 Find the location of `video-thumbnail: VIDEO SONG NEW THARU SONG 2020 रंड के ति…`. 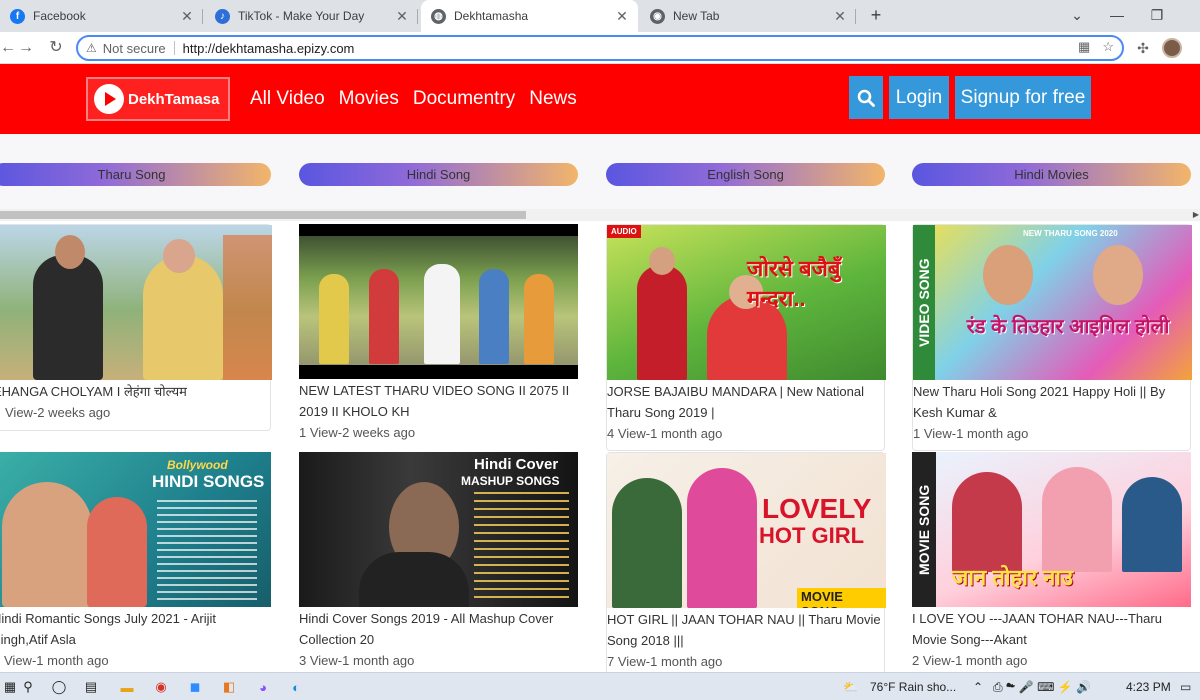

video-thumbnail: VIDEO SONG NEW THARU SONG 2020 रंड के ति… is located at coordinates (1052, 302).